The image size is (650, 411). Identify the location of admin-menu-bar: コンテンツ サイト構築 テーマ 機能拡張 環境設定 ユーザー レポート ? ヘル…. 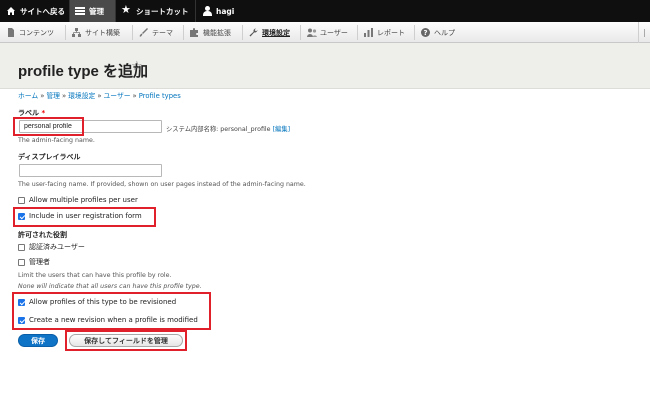
(325, 32).